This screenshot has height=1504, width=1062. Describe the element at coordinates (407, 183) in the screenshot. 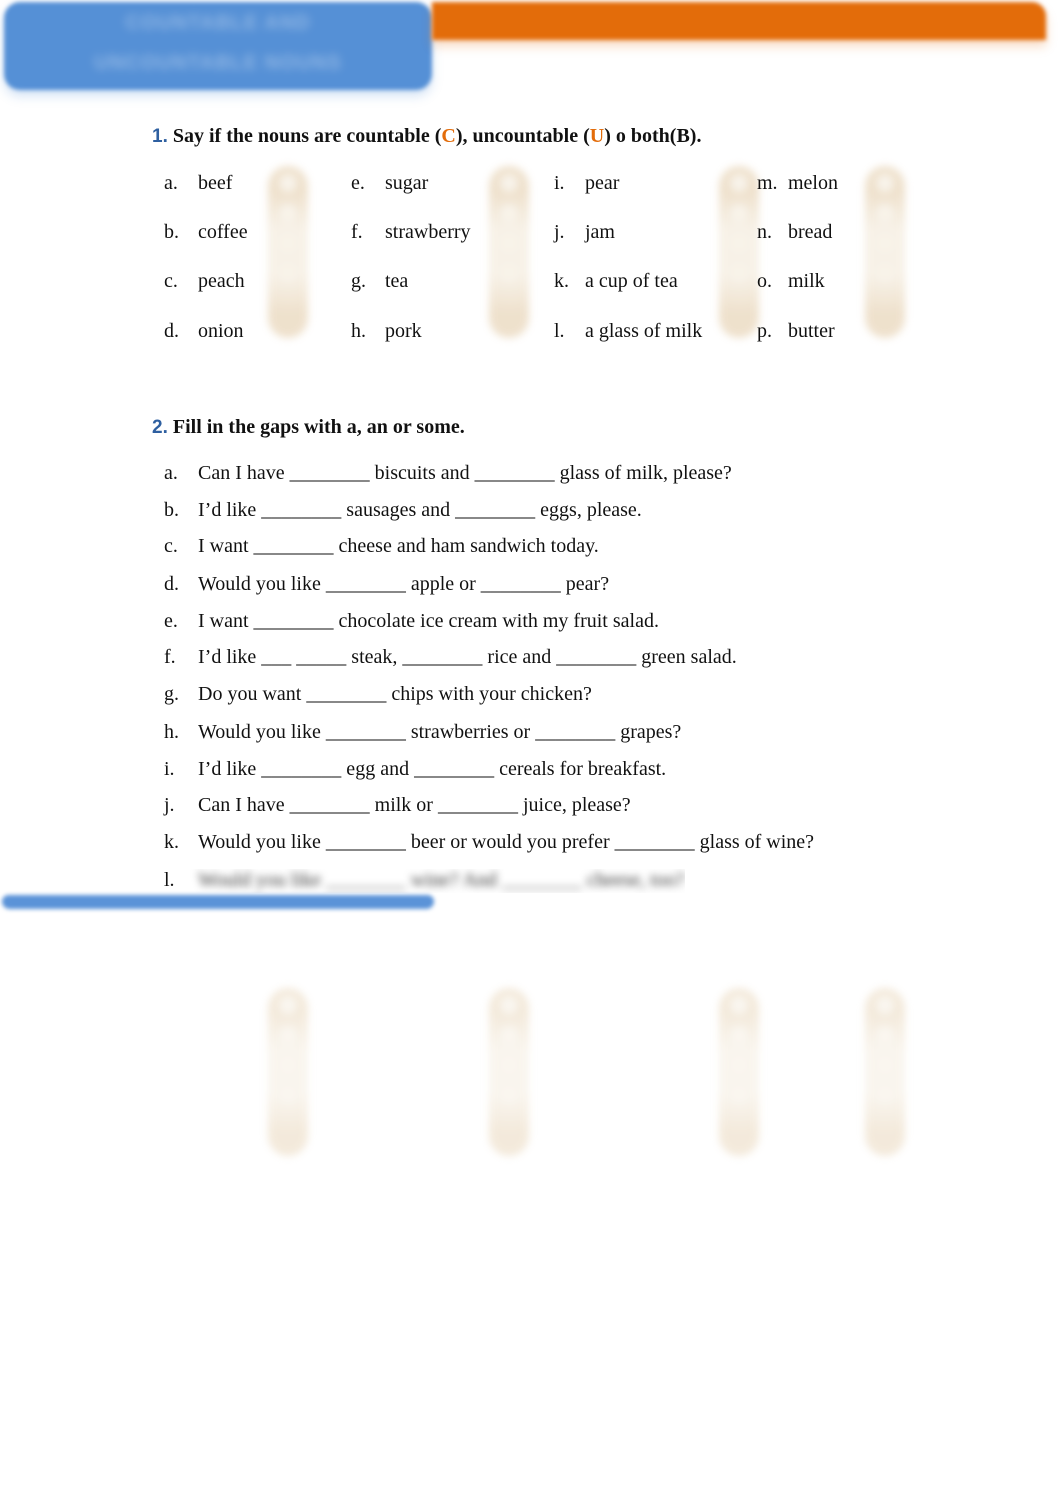

I see `noun-word: sugar` at that location.